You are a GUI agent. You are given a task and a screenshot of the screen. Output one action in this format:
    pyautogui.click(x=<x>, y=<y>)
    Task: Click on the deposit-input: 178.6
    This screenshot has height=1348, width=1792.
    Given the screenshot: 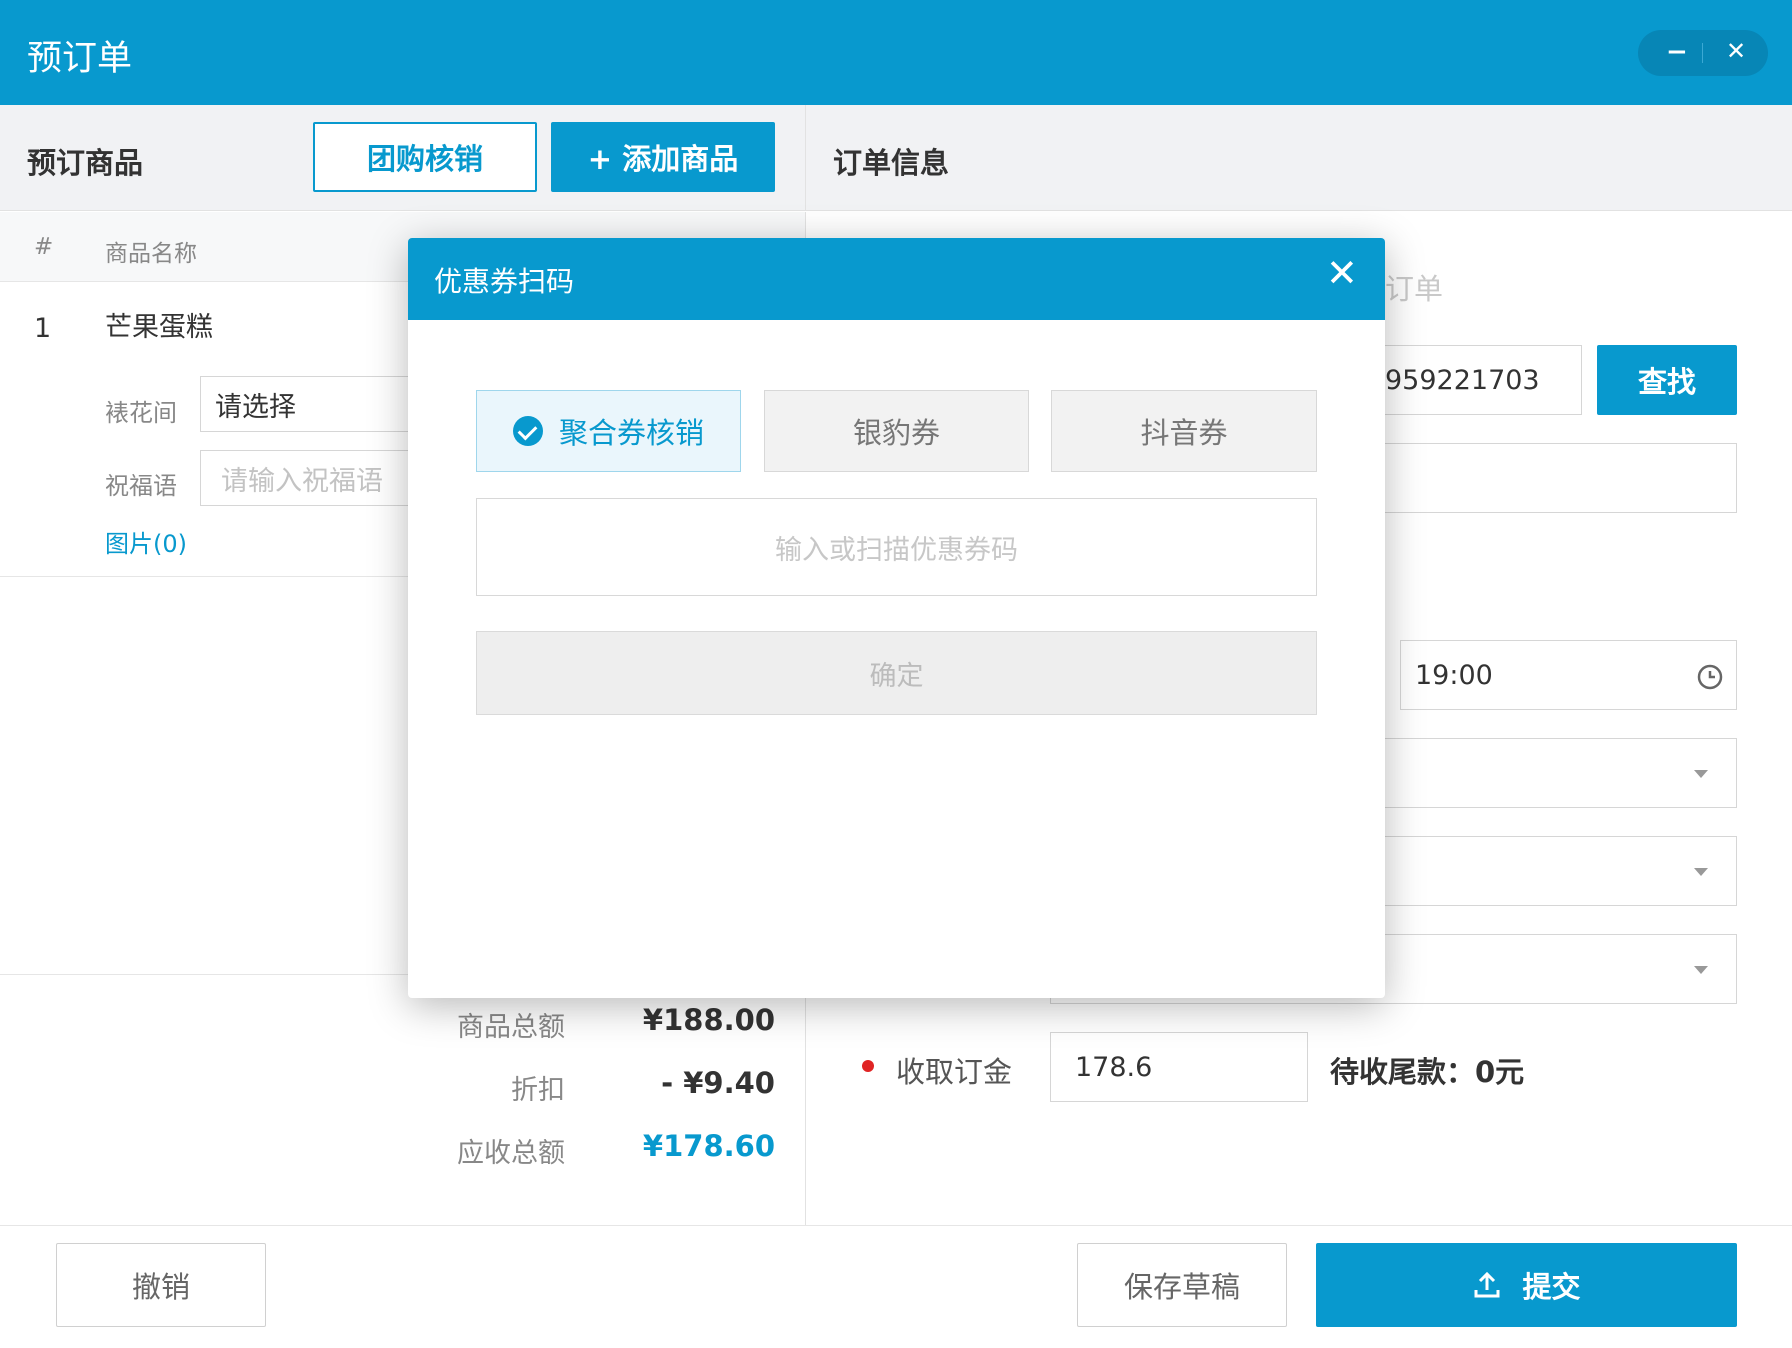 What is the action you would take?
    pyautogui.click(x=1179, y=1067)
    